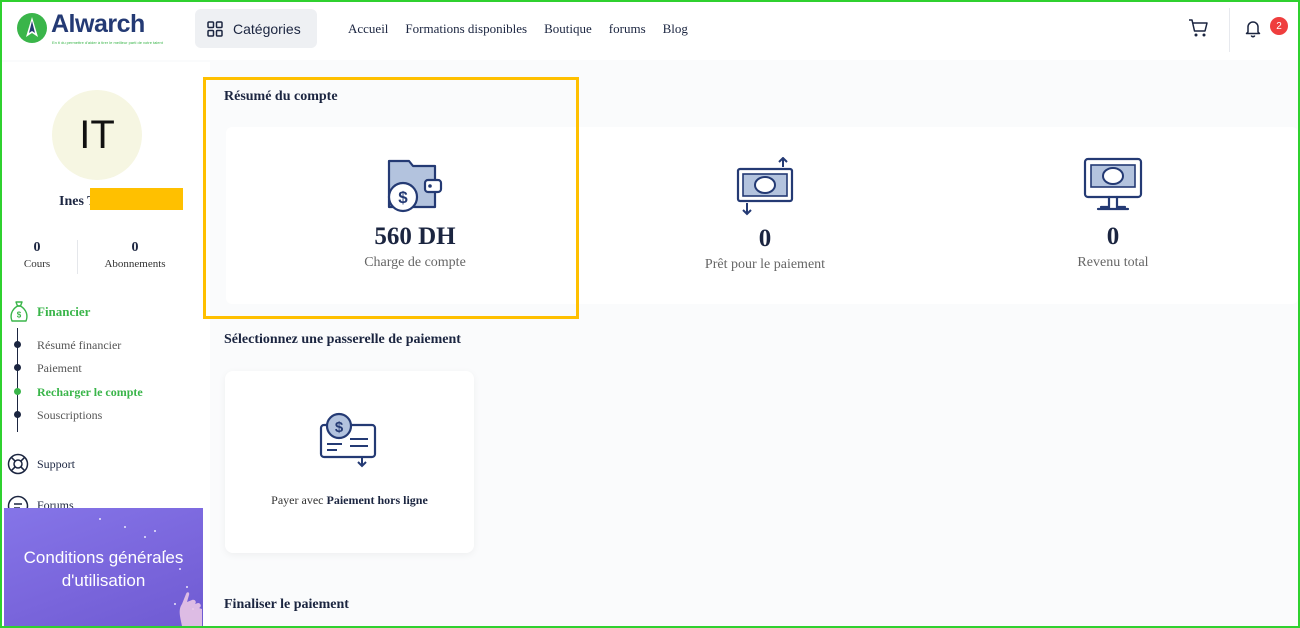 This screenshot has height=628, width=1300. I want to click on metric-ready-for-payment: 0 Prêt pour le paiement, so click(765, 215).